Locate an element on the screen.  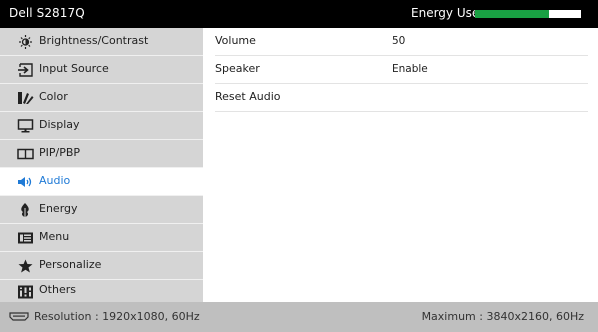
menu-item-input-source: Input Source is located at coordinates (101, 70).